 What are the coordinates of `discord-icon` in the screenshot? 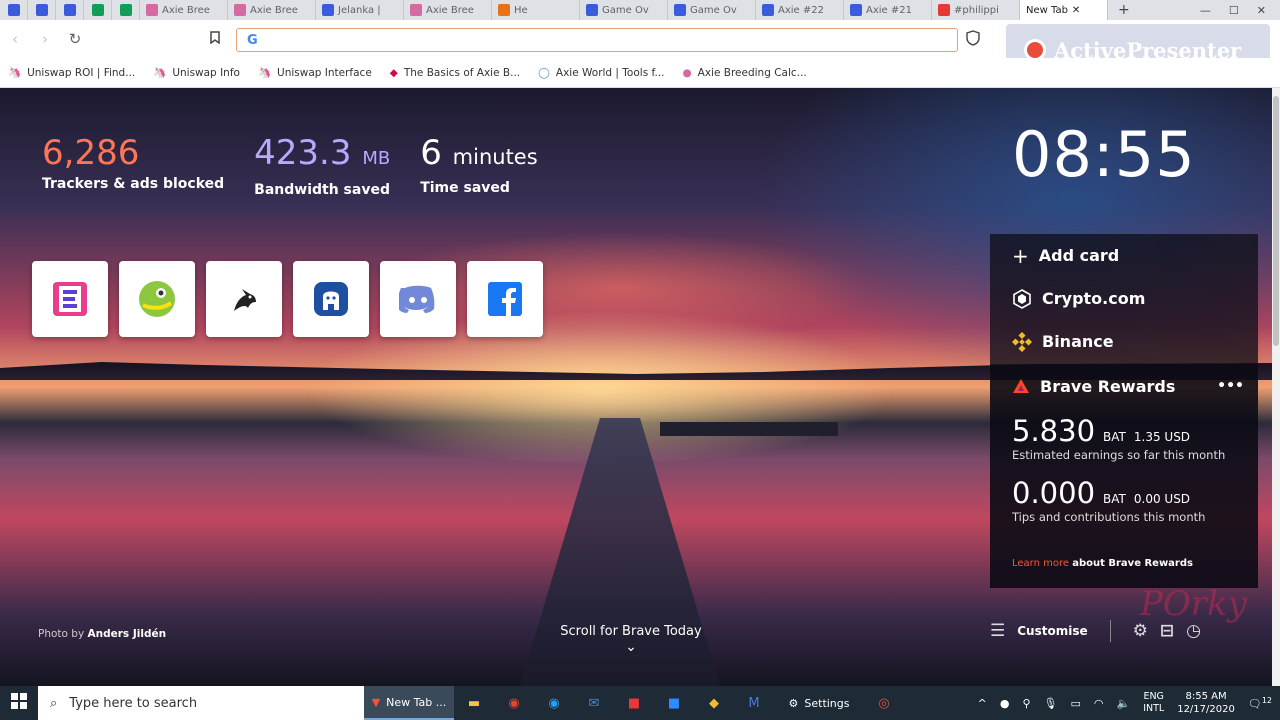 It's located at (417, 299).